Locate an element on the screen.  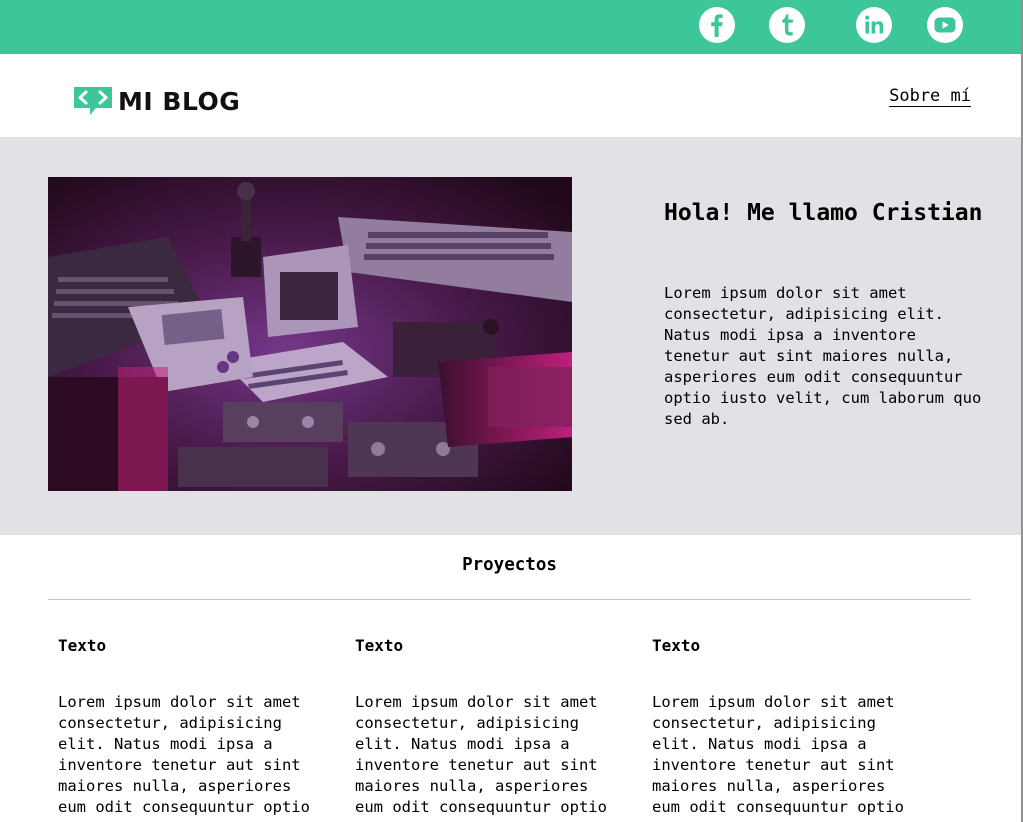
social-bar is located at coordinates (511, 27).